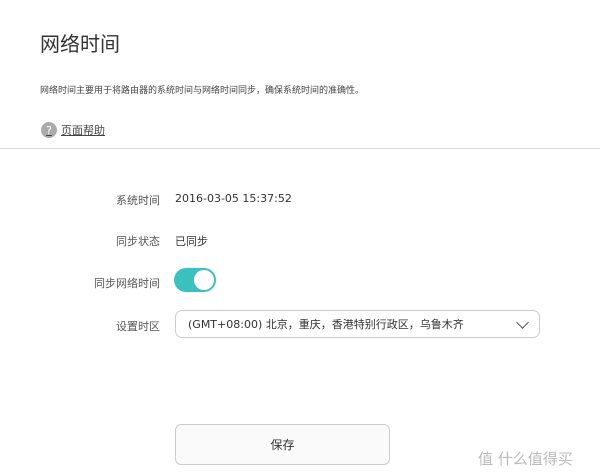  I want to click on chevron-down-icon, so click(522, 322).